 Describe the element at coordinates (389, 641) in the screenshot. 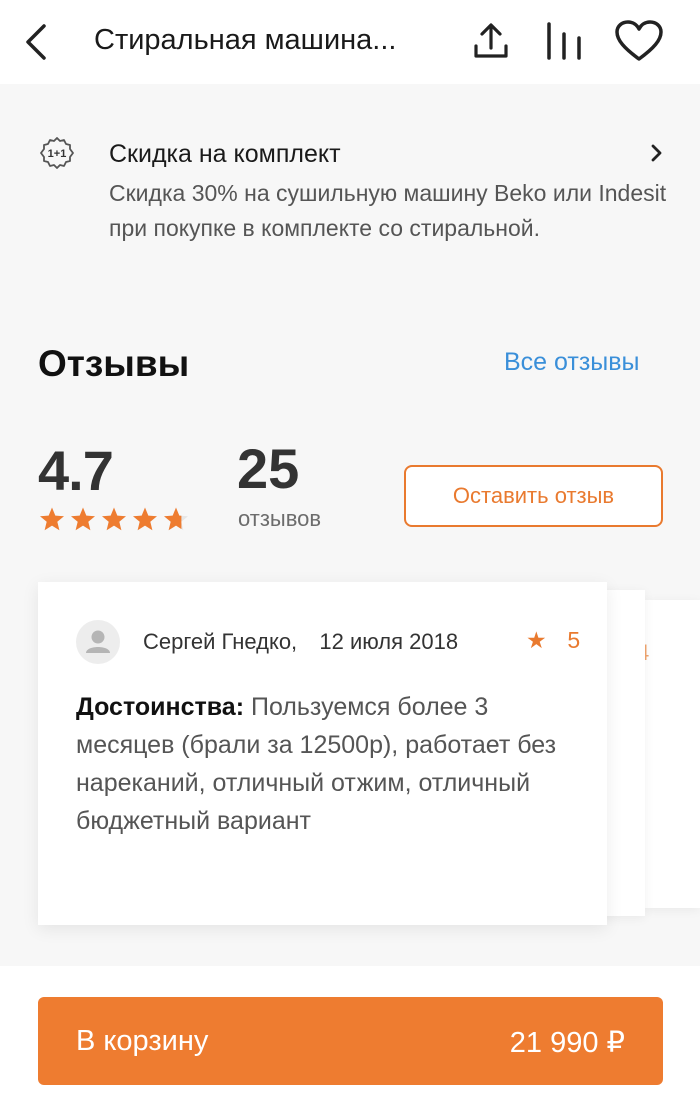

I see `review-date: 12 июля 2018` at that location.